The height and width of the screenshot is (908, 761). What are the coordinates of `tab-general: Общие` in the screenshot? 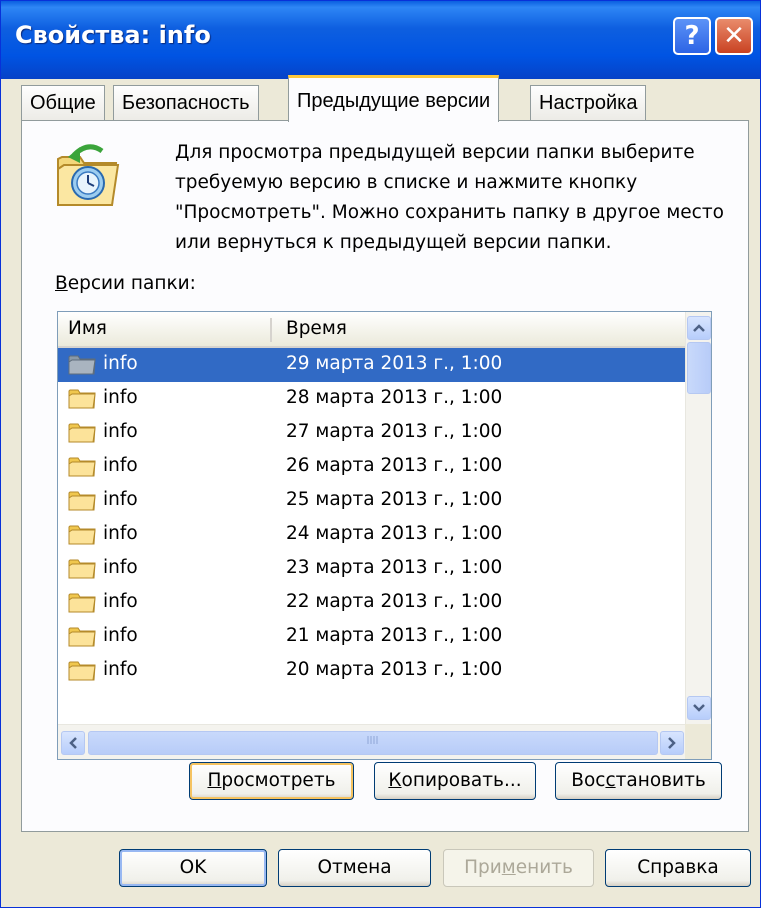 It's located at (63, 103).